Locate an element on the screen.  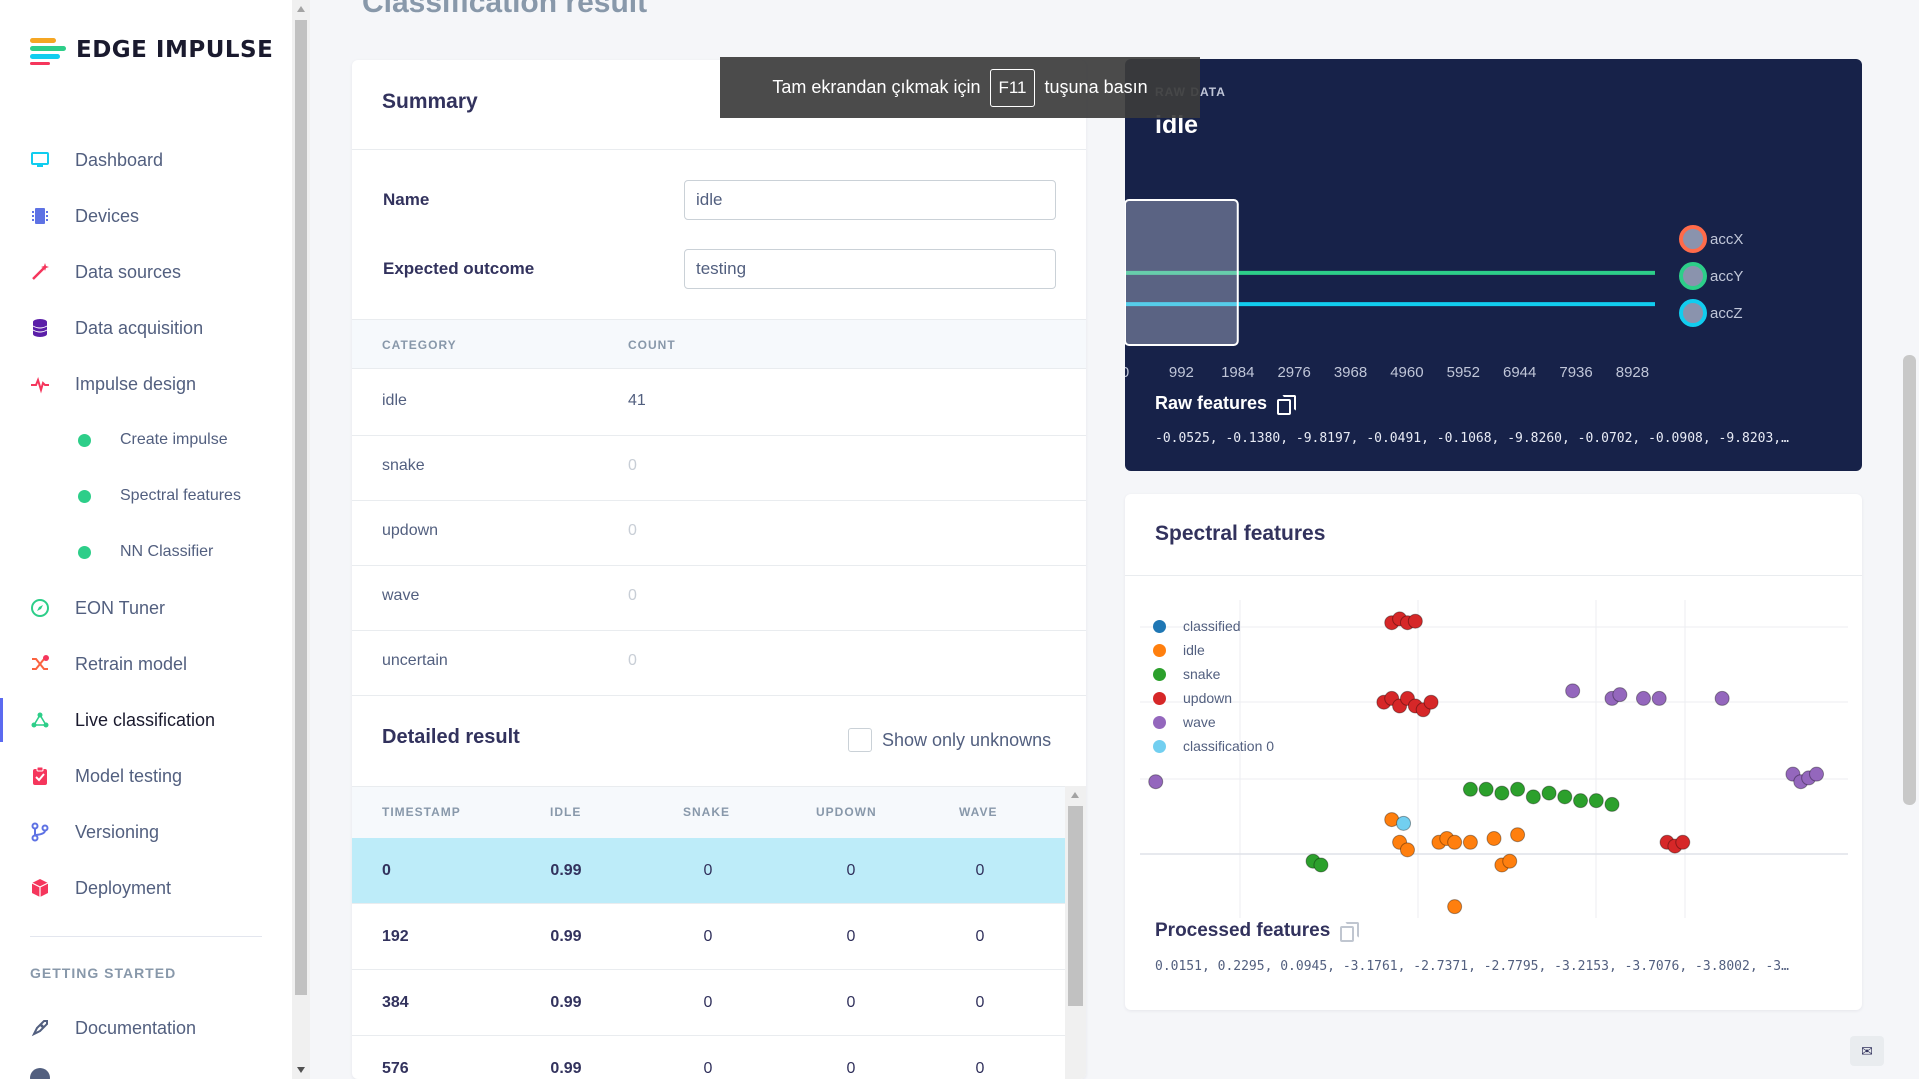
sidebar-item-deployment: Deployment is located at coordinates (146, 888).